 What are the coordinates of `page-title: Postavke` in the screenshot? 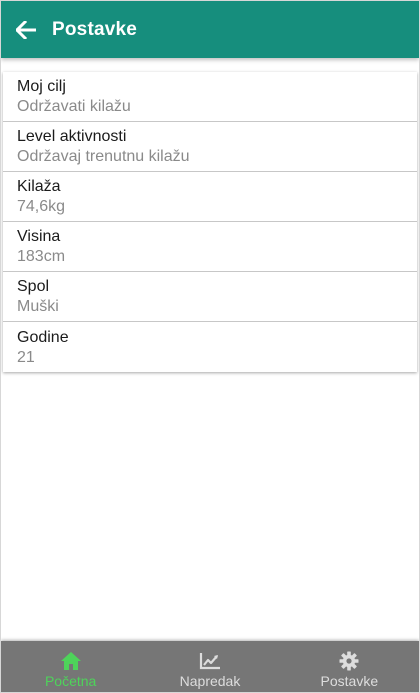 It's located at (95, 29).